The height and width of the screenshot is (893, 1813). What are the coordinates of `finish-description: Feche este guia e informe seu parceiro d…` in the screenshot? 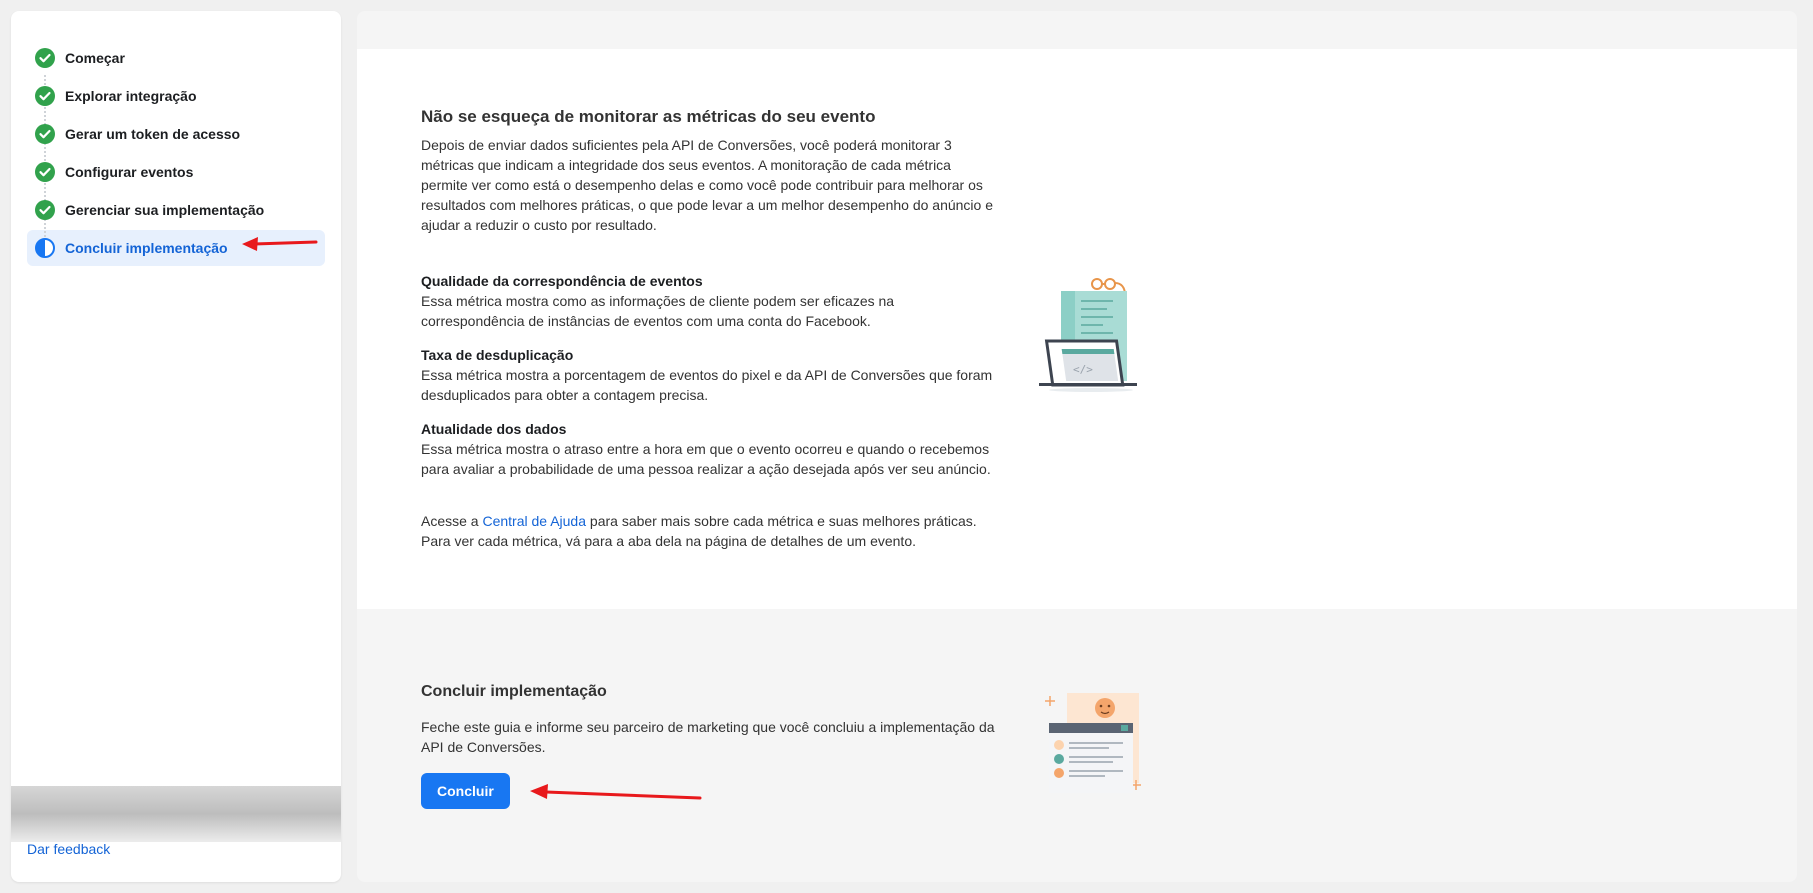 It's located at (708, 737).